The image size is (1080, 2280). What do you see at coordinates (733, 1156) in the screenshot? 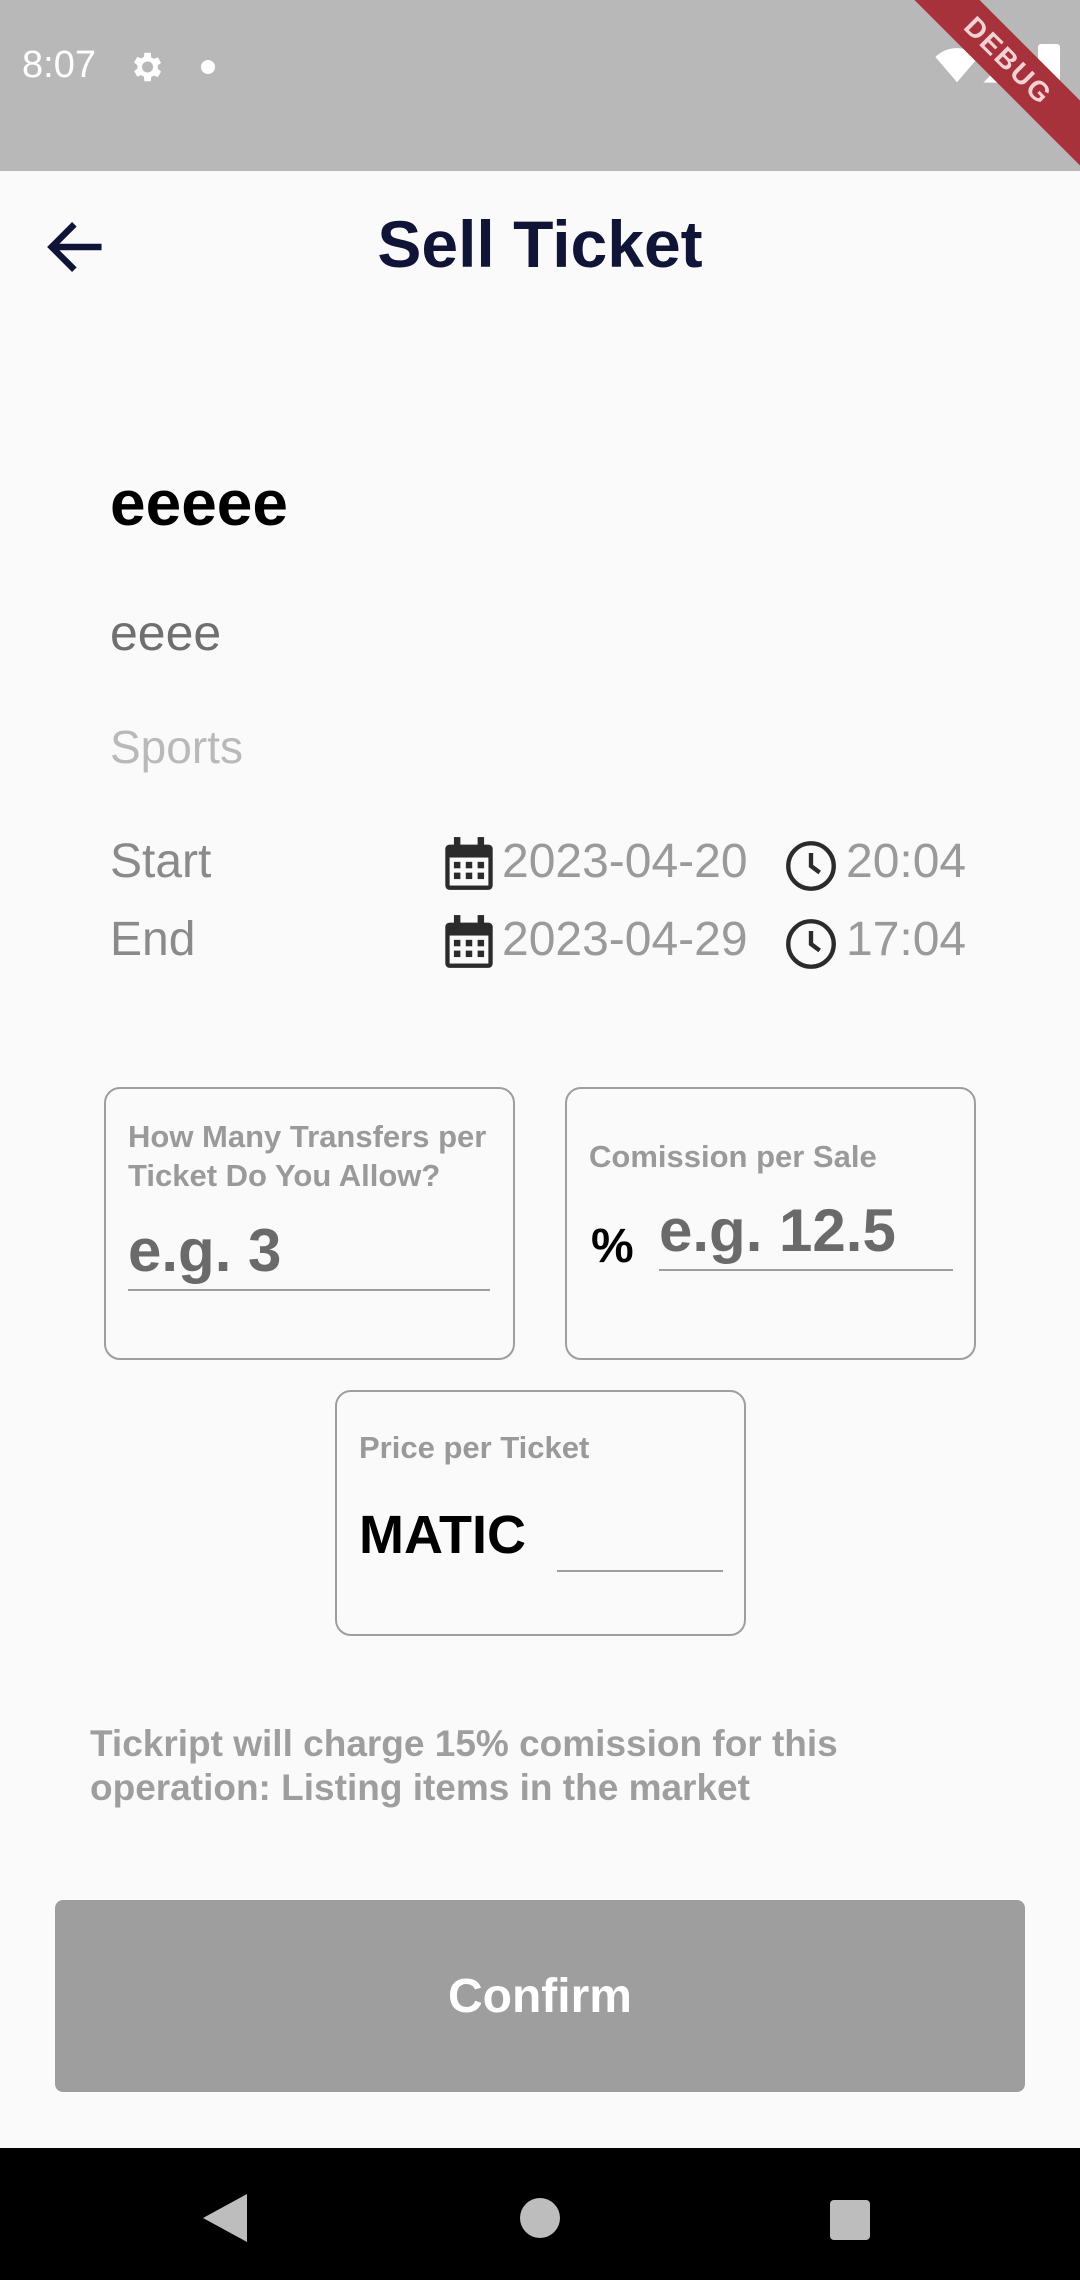
I see `commission-label: Comission per Sale` at bounding box center [733, 1156].